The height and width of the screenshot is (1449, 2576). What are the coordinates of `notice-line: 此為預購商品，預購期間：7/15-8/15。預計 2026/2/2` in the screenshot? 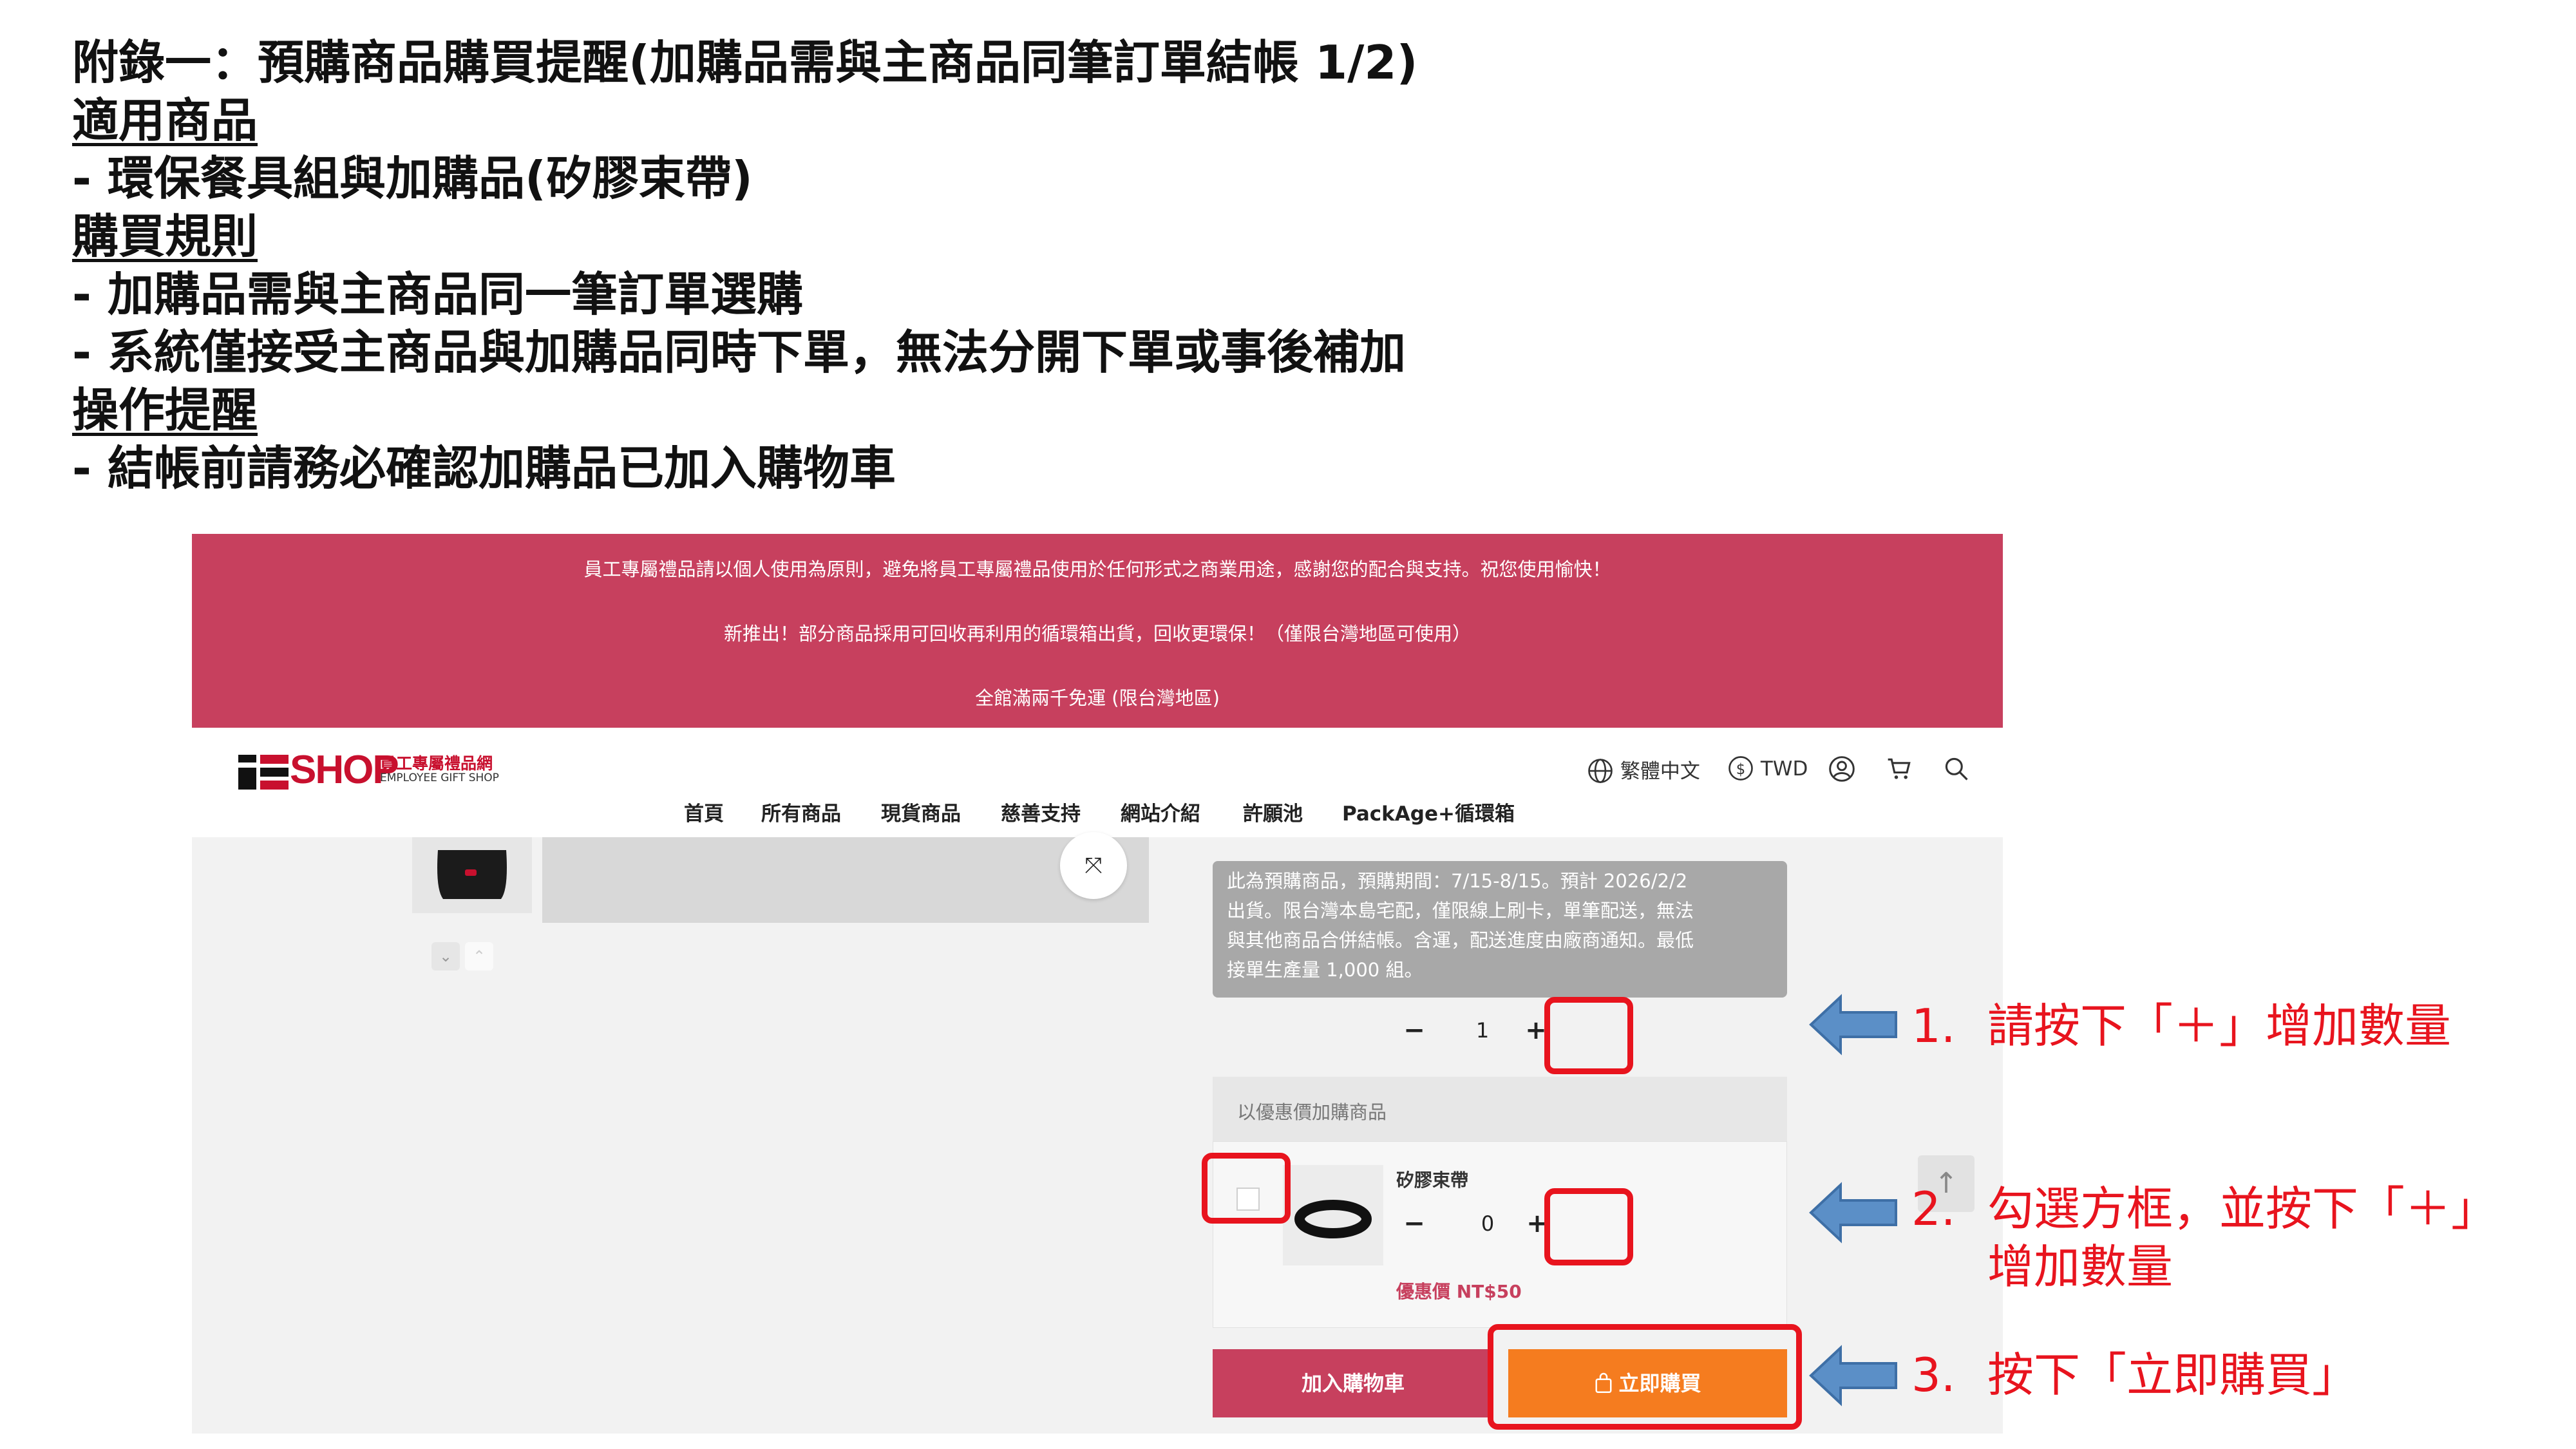 It's located at (1457, 881).